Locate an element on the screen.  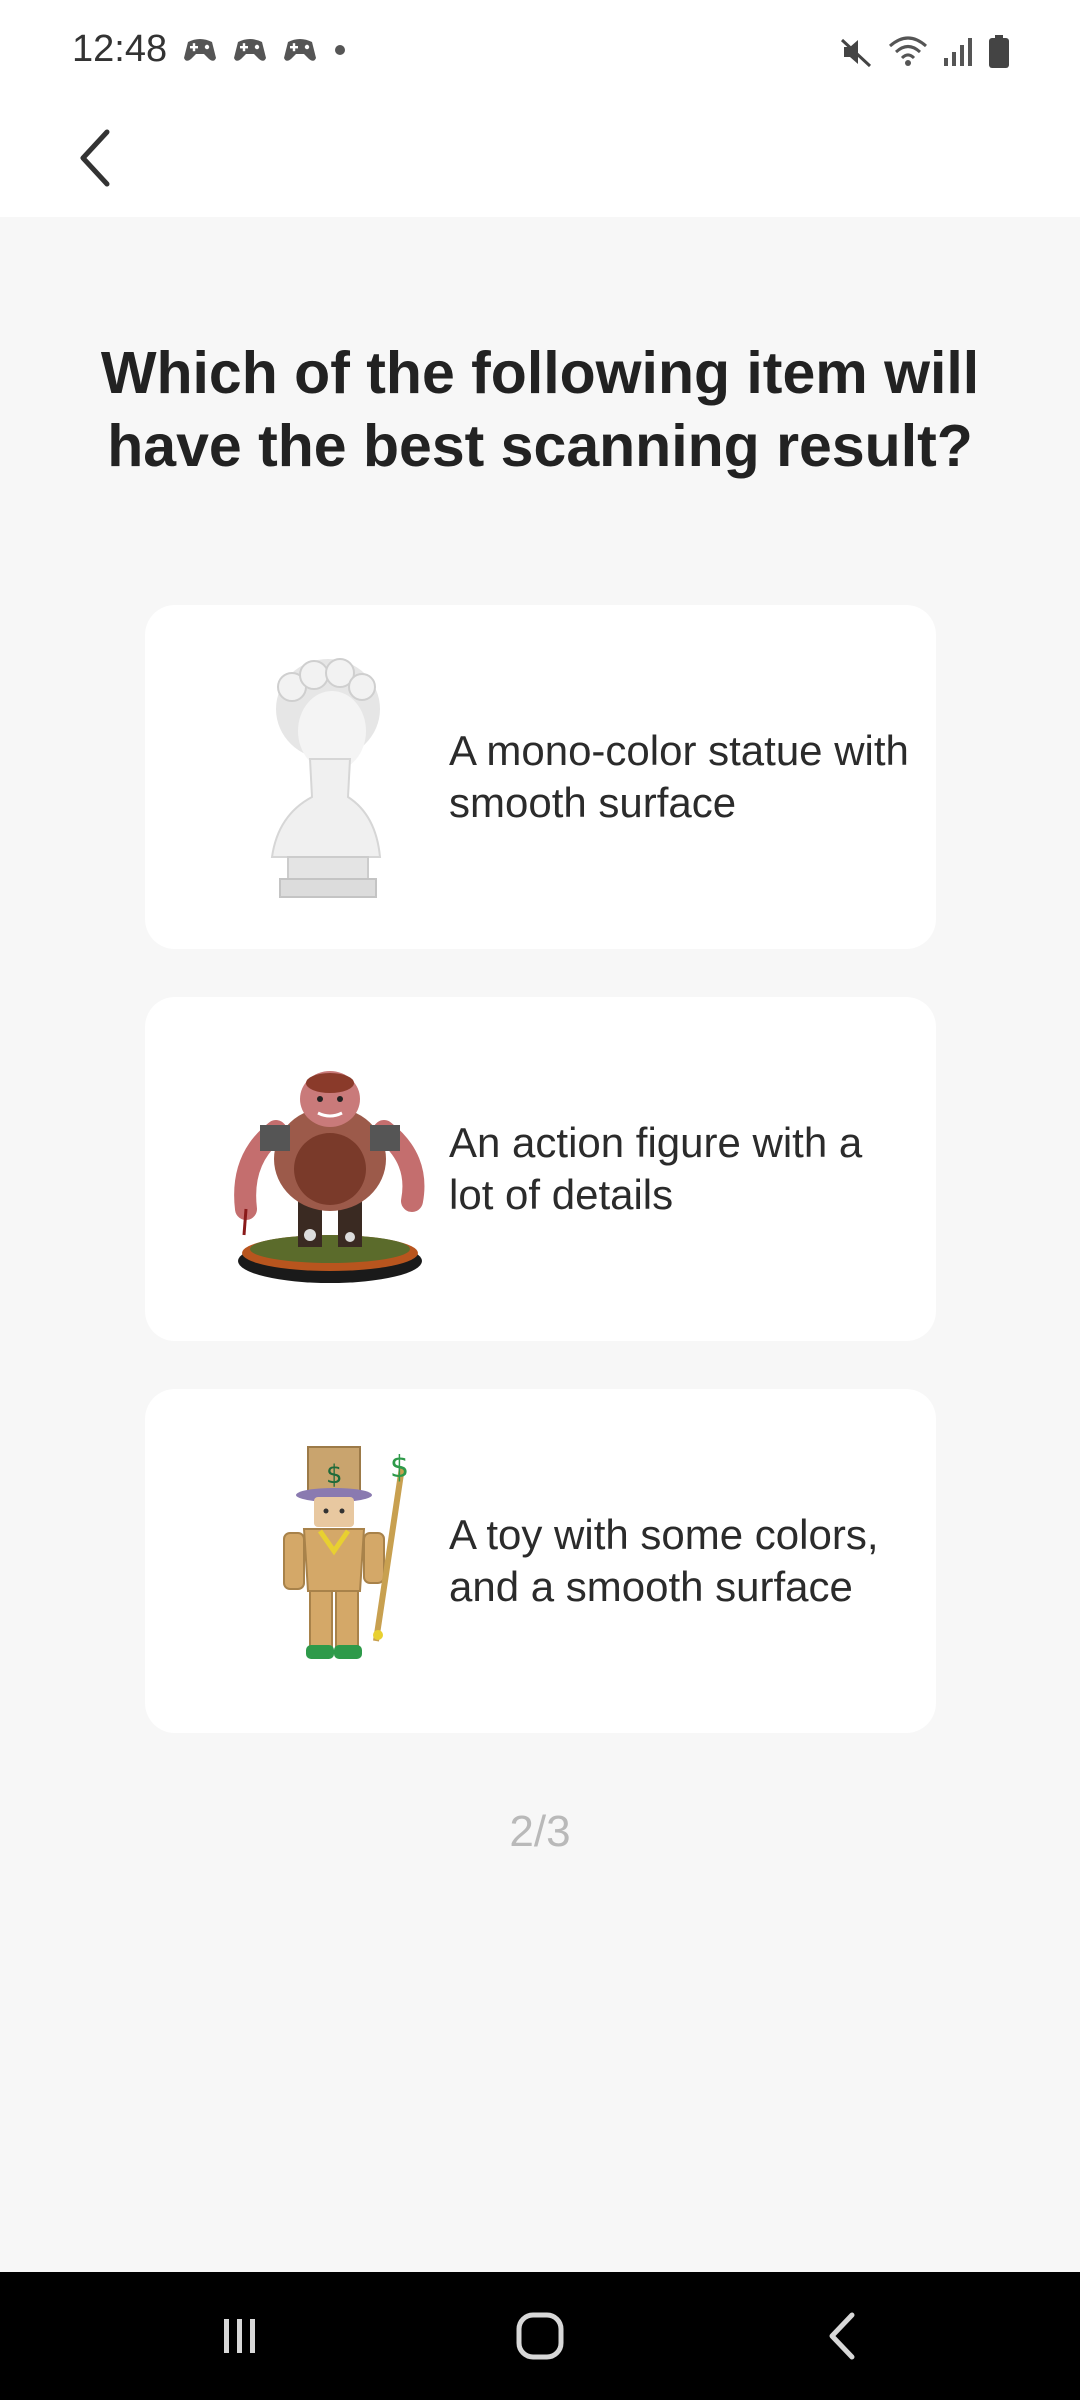
recent-apps-button is located at coordinates (240, 2336).